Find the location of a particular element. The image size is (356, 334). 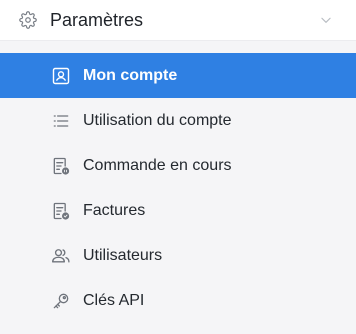

list-icon is located at coordinates (61, 121).